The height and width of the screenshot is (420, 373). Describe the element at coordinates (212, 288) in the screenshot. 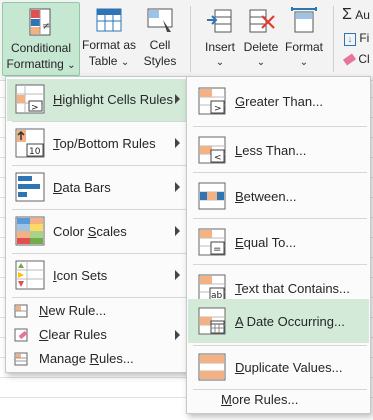

I see `text-contains-icon: ab` at that location.